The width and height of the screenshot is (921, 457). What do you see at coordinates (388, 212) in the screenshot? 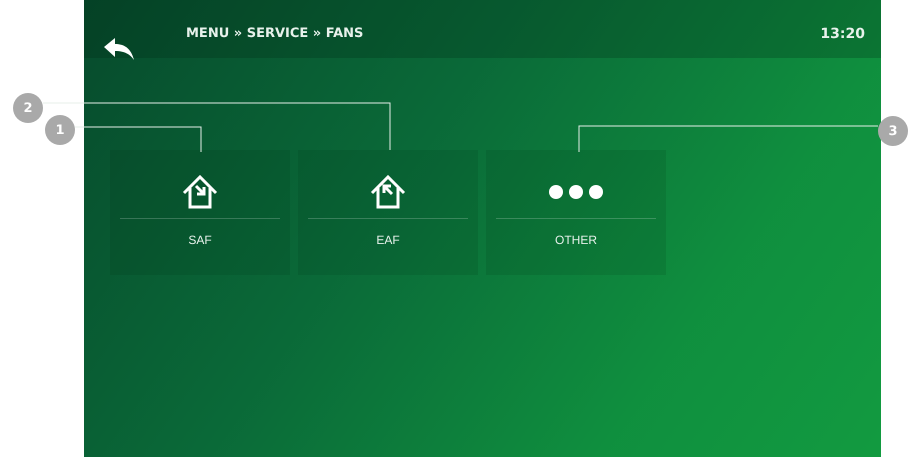
I see `menu-tile: EAF` at bounding box center [388, 212].